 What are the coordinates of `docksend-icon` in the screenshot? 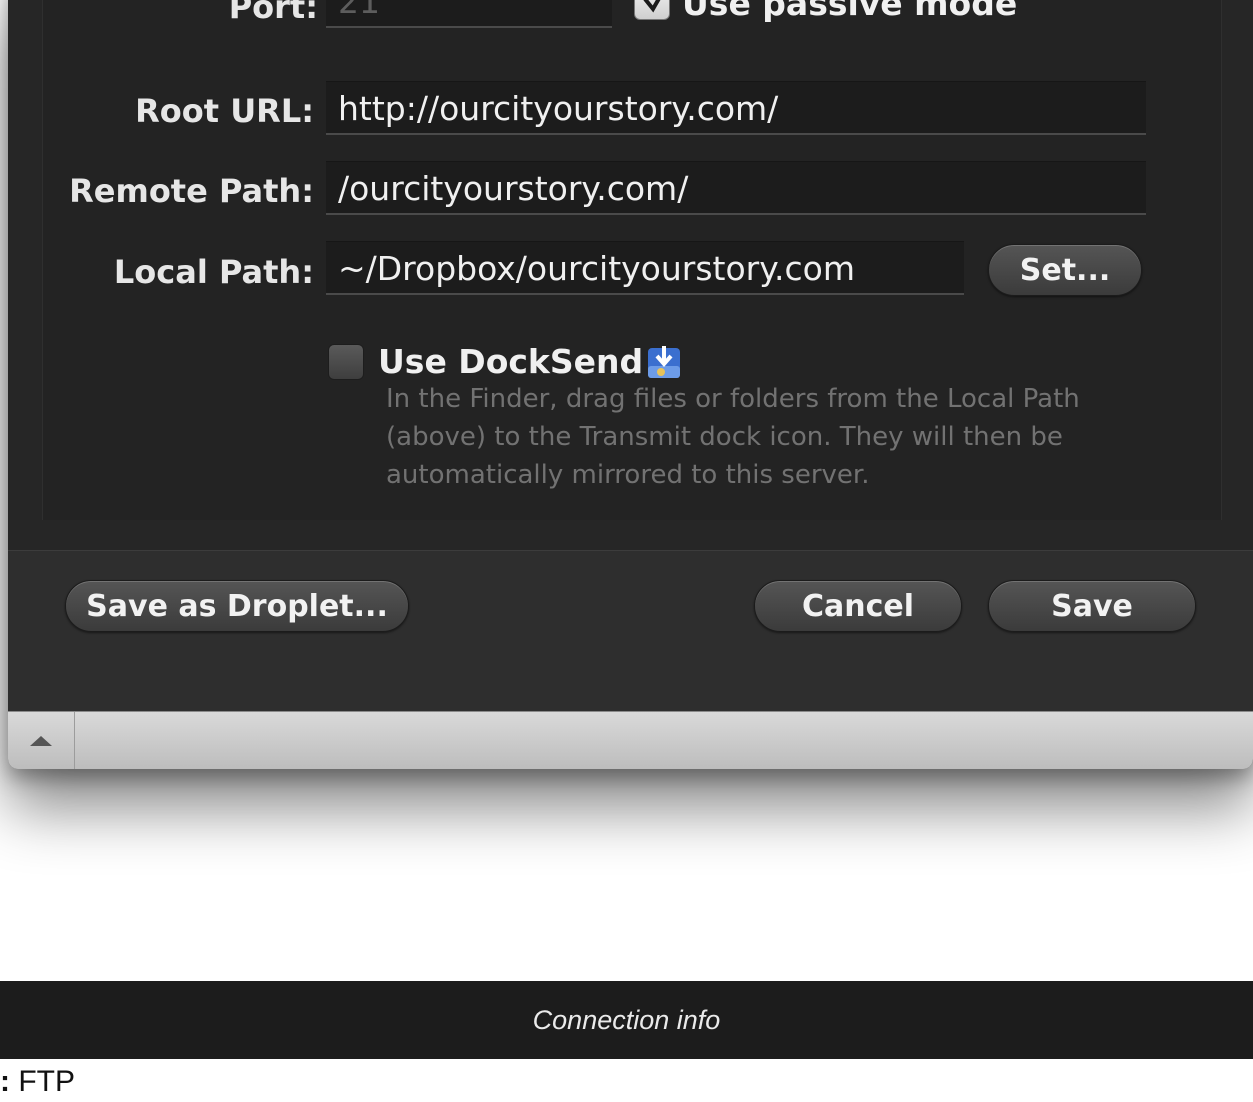 It's located at (664, 362).